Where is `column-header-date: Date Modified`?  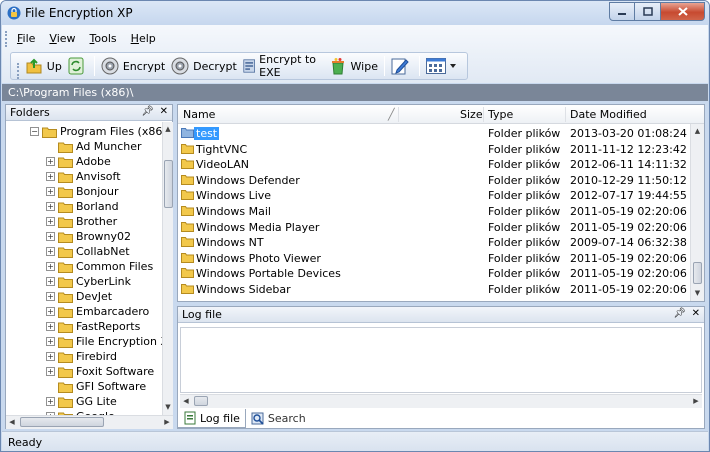 column-header-date: Date Modified is located at coordinates (608, 114).